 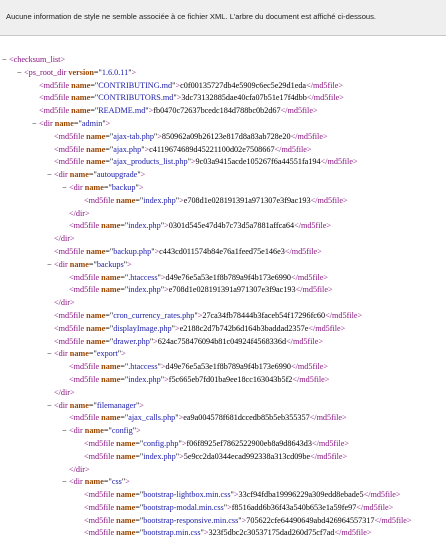 I want to click on attribute-value: drawer.php, so click(x=131, y=341).